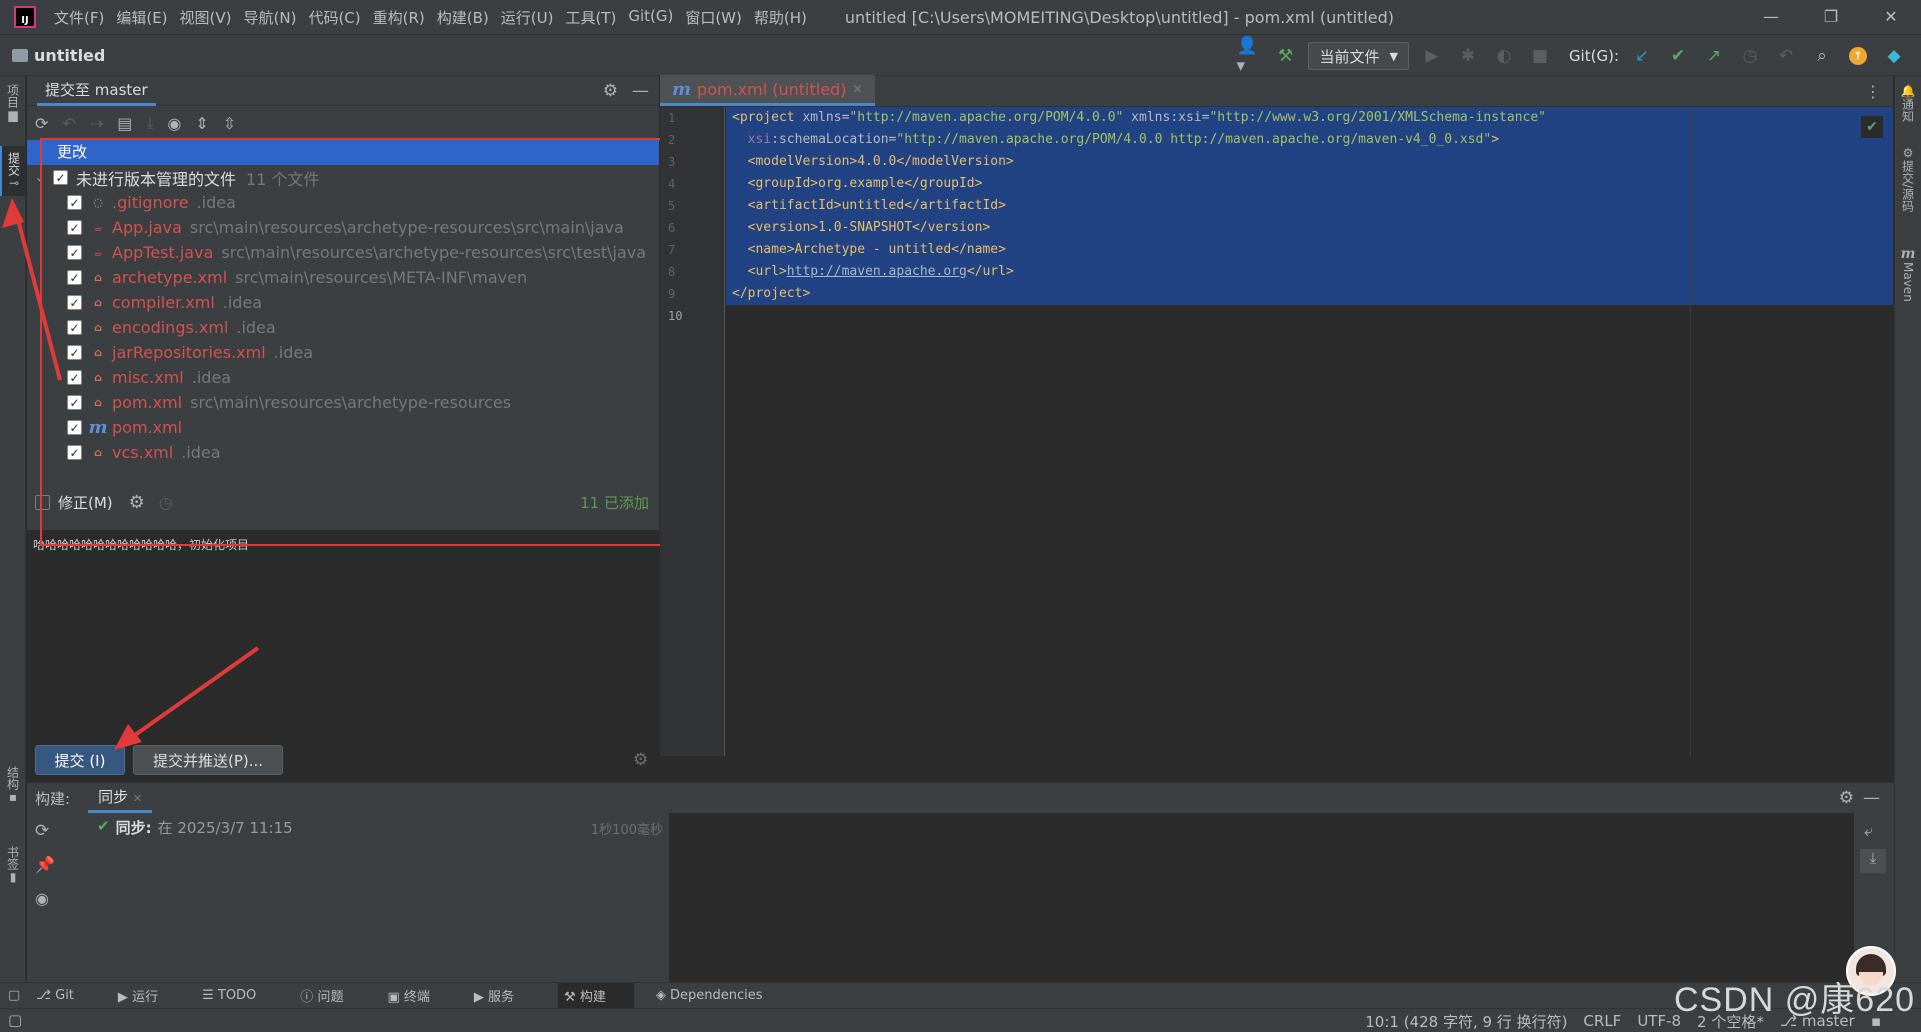  I want to click on tool-tab-bookmarks: 书签 ▮, so click(13, 865).